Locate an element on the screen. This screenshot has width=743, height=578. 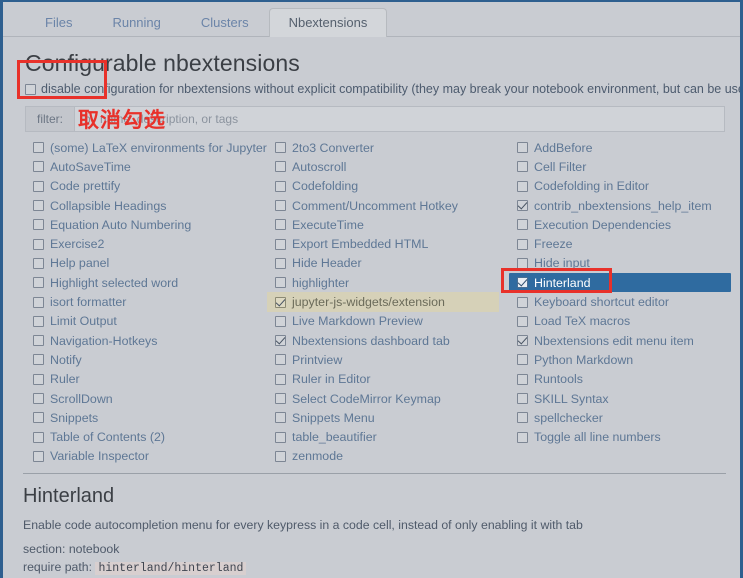
tab-running: Running is located at coordinates (136, 22).